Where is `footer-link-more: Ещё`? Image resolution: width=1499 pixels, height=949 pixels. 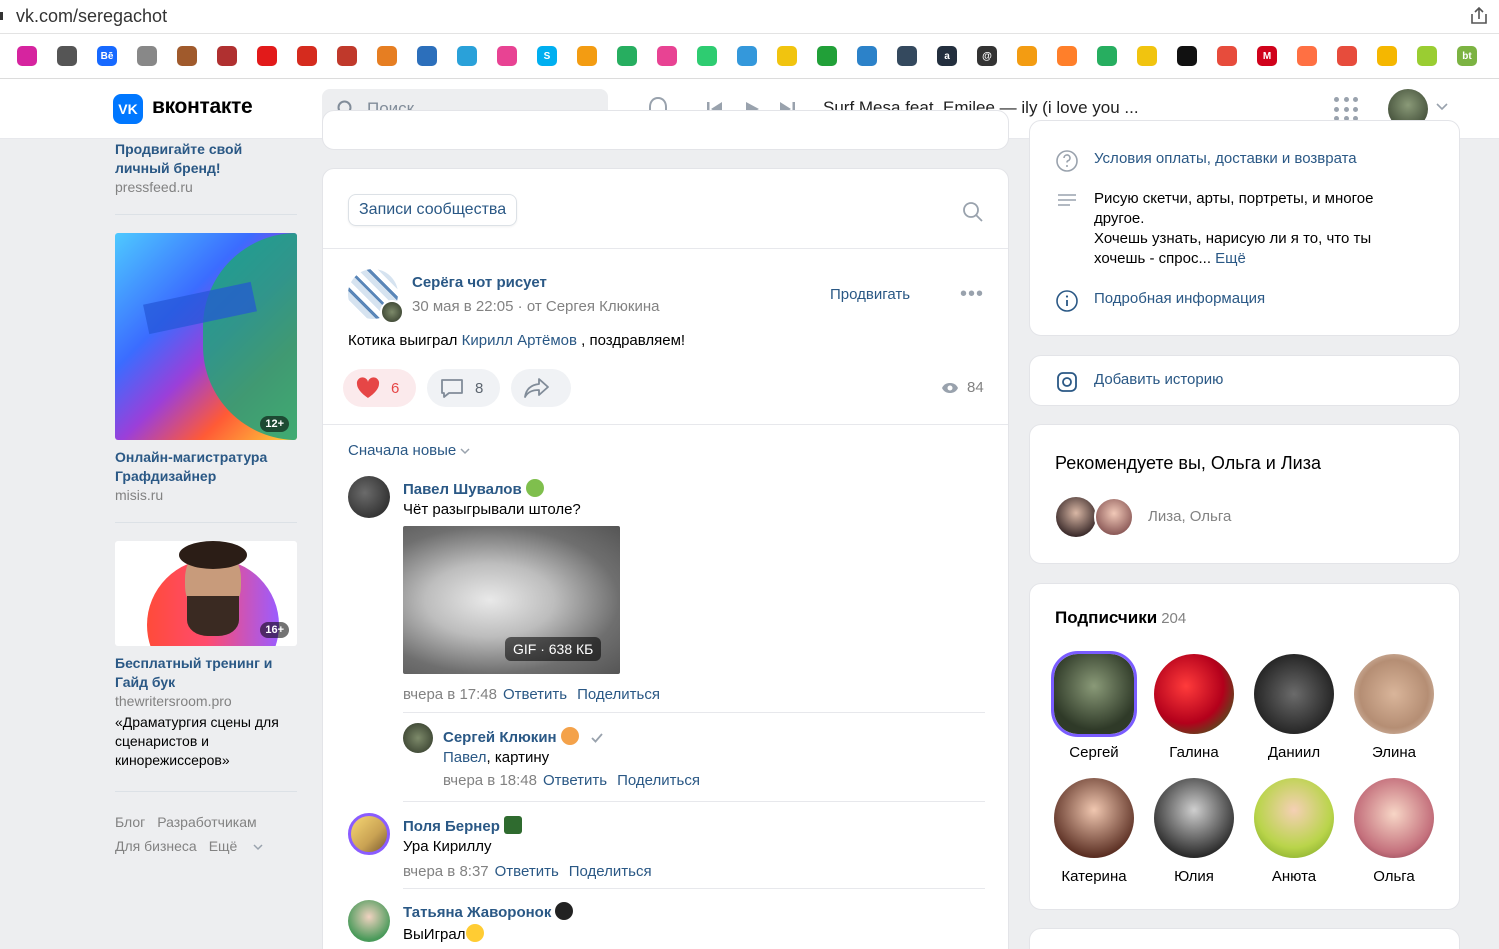 footer-link-more: Ещё is located at coordinates (236, 846).